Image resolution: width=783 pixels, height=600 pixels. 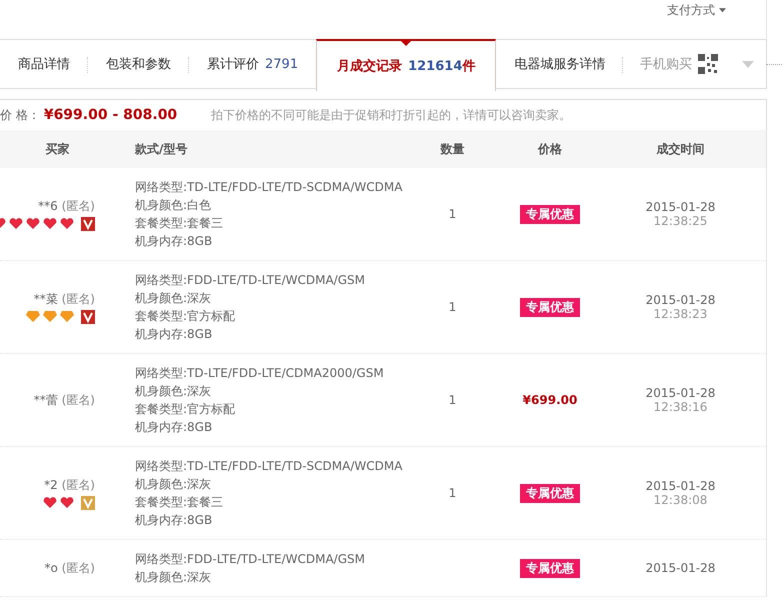 What do you see at coordinates (696, 9) in the screenshot?
I see `payment-method-link: 支付方式` at bounding box center [696, 9].